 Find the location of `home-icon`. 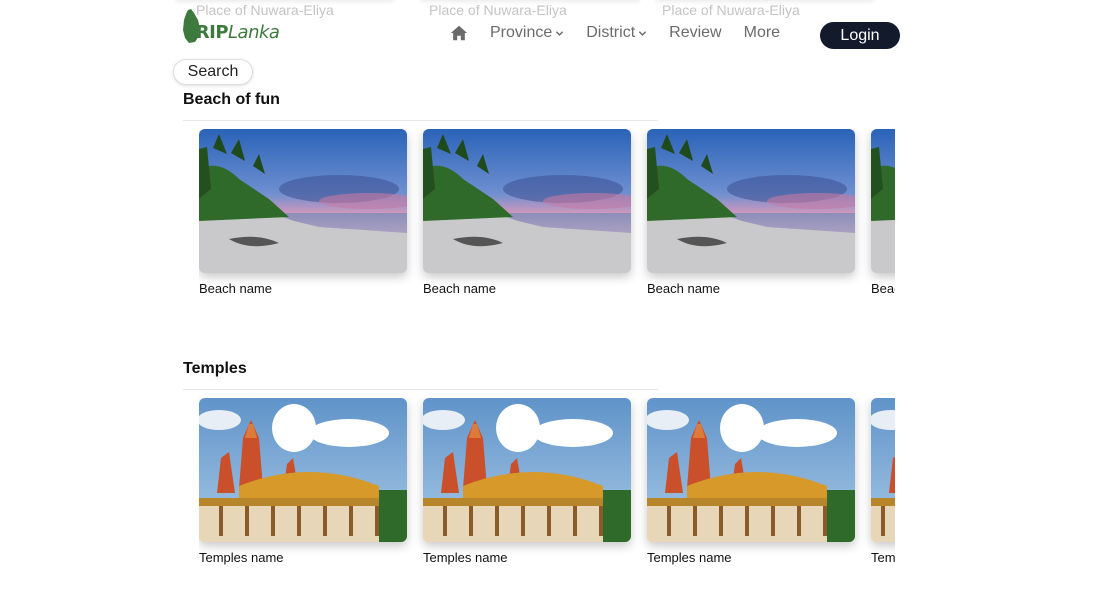

home-icon is located at coordinates (459, 33).